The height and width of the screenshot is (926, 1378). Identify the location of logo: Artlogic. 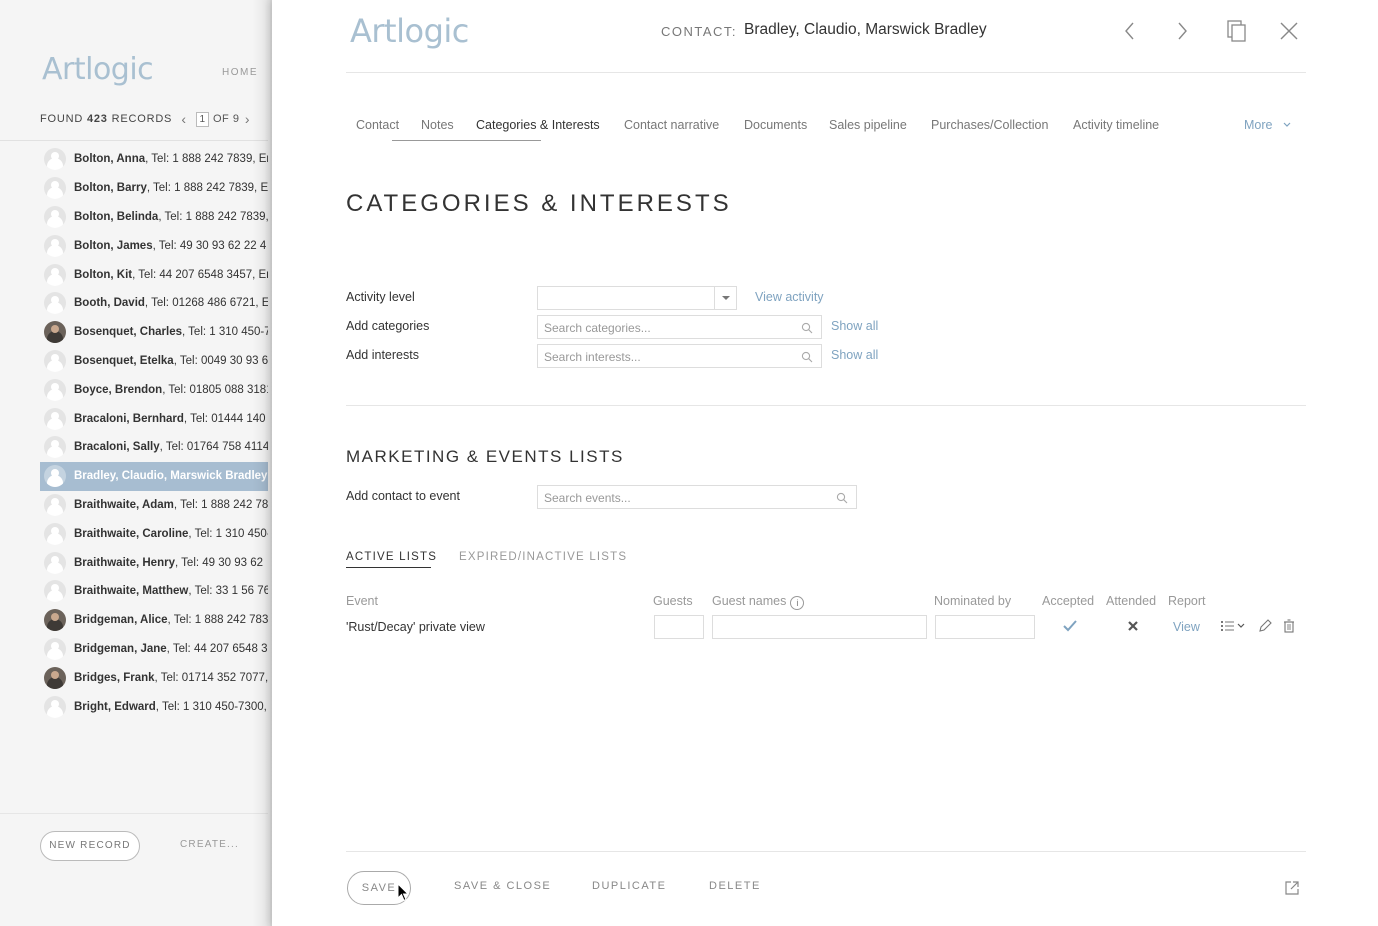
(409, 31).